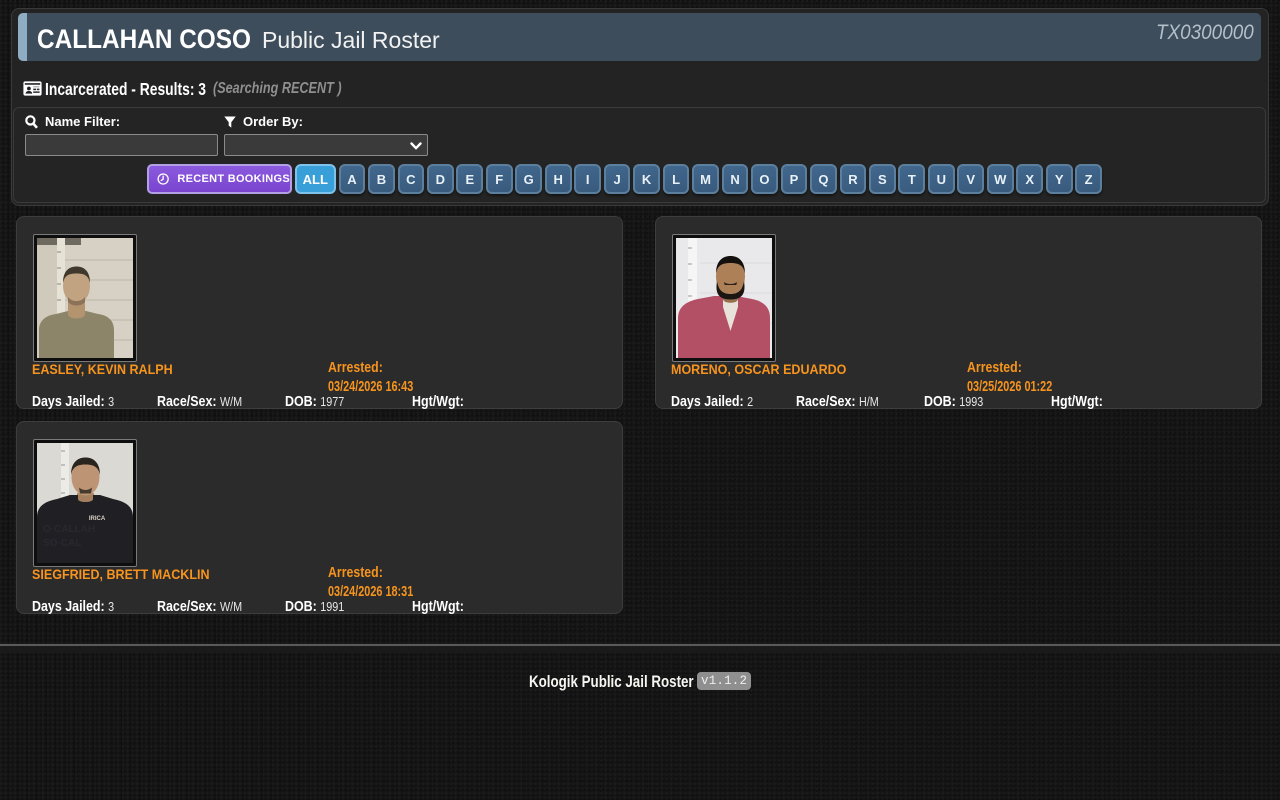 The width and height of the screenshot is (1280, 800). What do you see at coordinates (62, 543) in the screenshot?
I see `svg-text: SO·CAL` at bounding box center [62, 543].